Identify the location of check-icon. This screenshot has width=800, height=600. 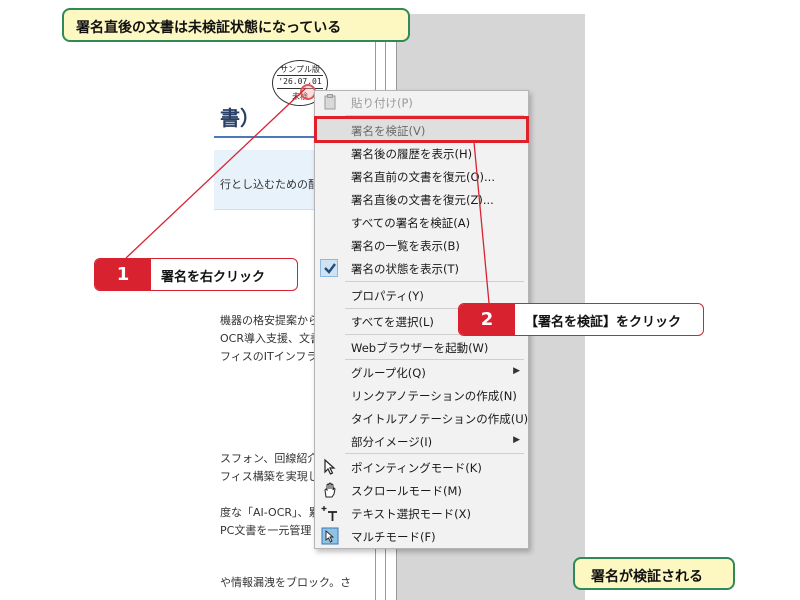
(330, 268).